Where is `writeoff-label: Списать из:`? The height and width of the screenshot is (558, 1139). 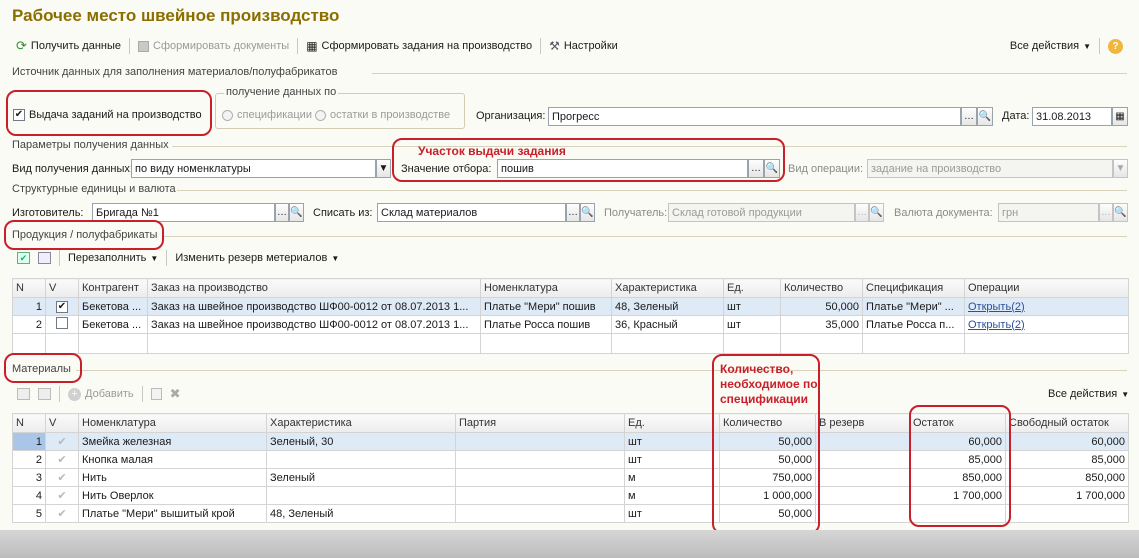 writeoff-label: Списать из: is located at coordinates (343, 213).